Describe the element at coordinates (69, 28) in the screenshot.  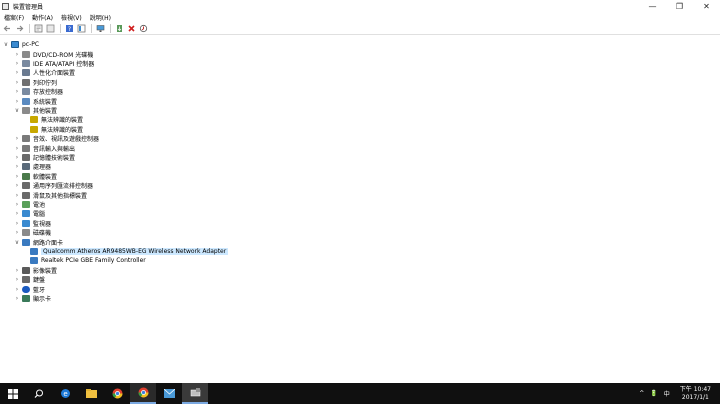
I see `help-icon: ?` at that location.